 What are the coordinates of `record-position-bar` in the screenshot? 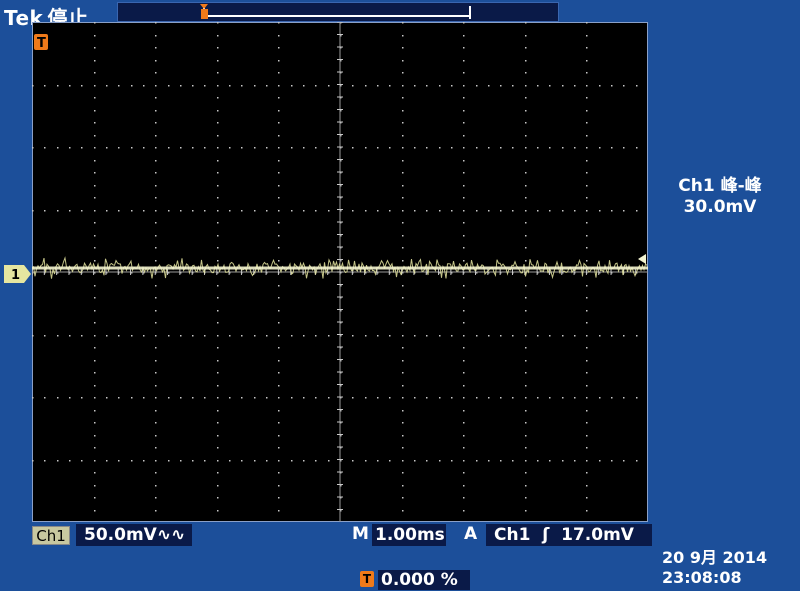 It's located at (338, 12).